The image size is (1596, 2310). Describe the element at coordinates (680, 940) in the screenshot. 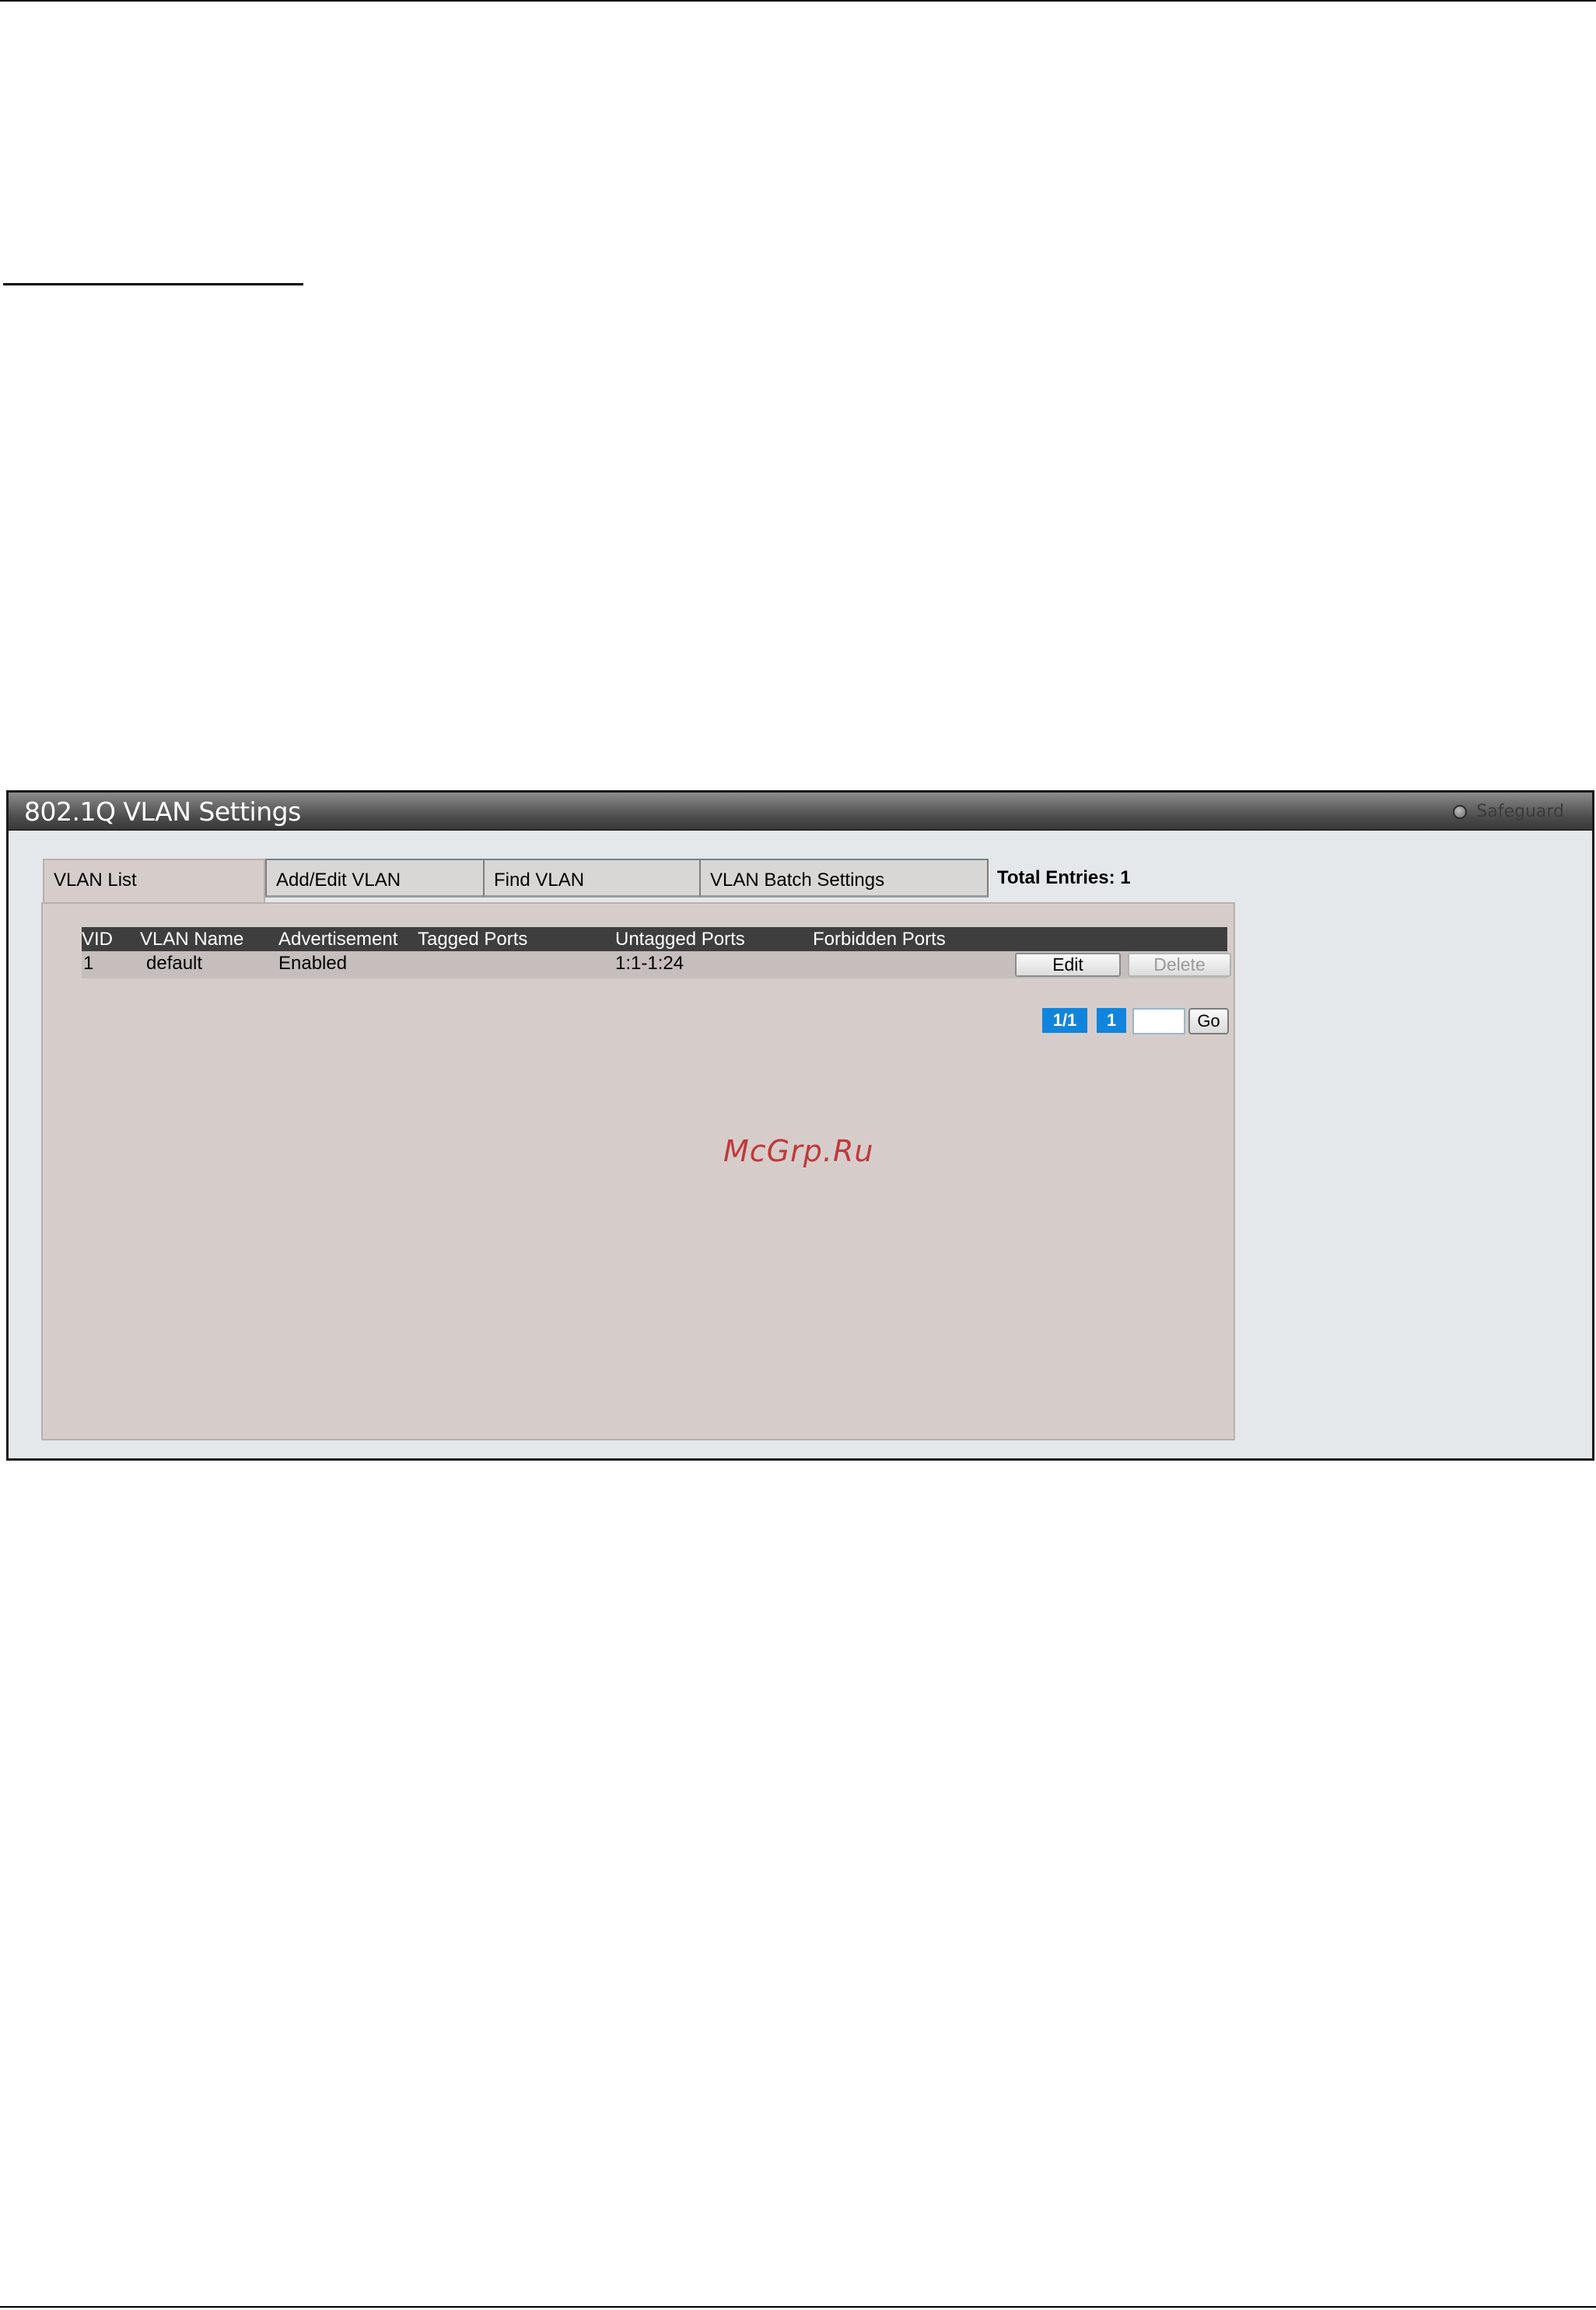

I see `column-header-untagged-ports: Untagged Ports` at that location.